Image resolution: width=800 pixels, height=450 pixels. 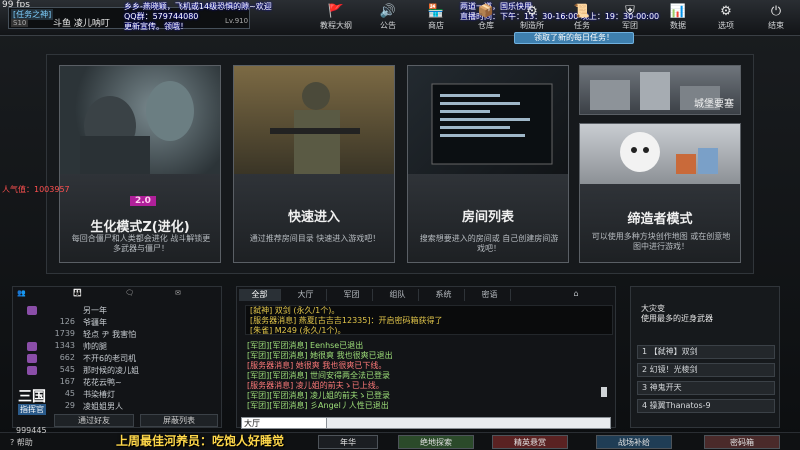 I want to click on friend-row: 167 花花云鸭~, so click(x=124, y=382).